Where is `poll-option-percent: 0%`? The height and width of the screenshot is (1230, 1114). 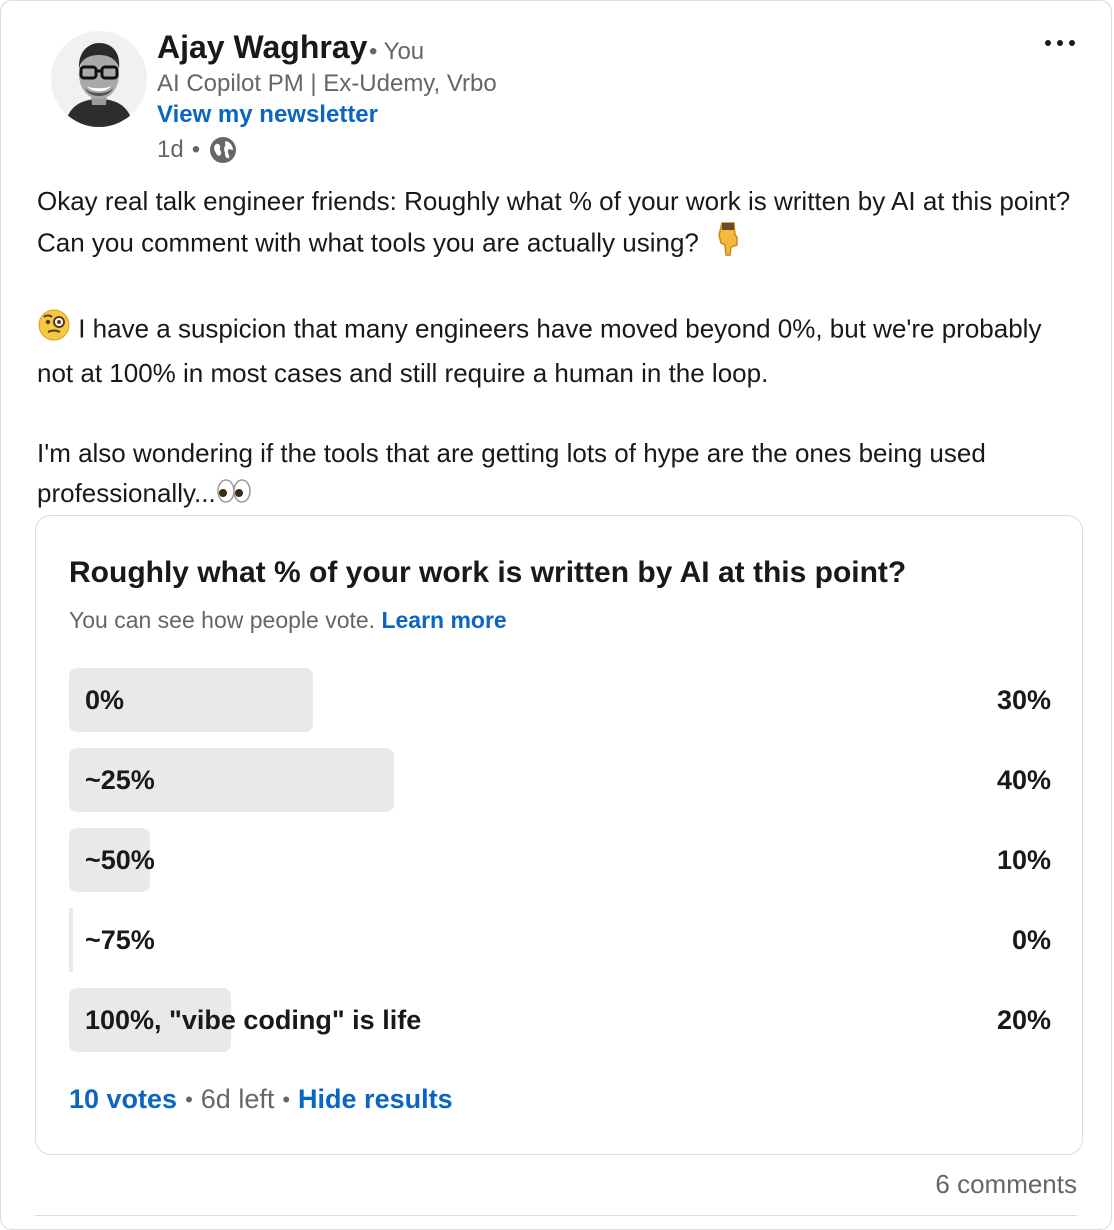 poll-option-percent: 0% is located at coordinates (1031, 940).